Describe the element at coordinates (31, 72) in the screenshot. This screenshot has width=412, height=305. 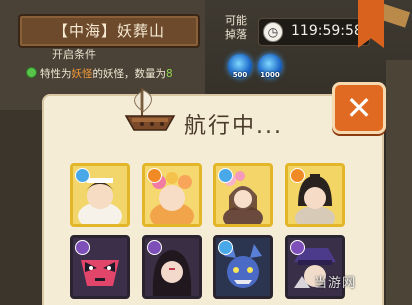
I see `condition-bullet-icon` at that location.